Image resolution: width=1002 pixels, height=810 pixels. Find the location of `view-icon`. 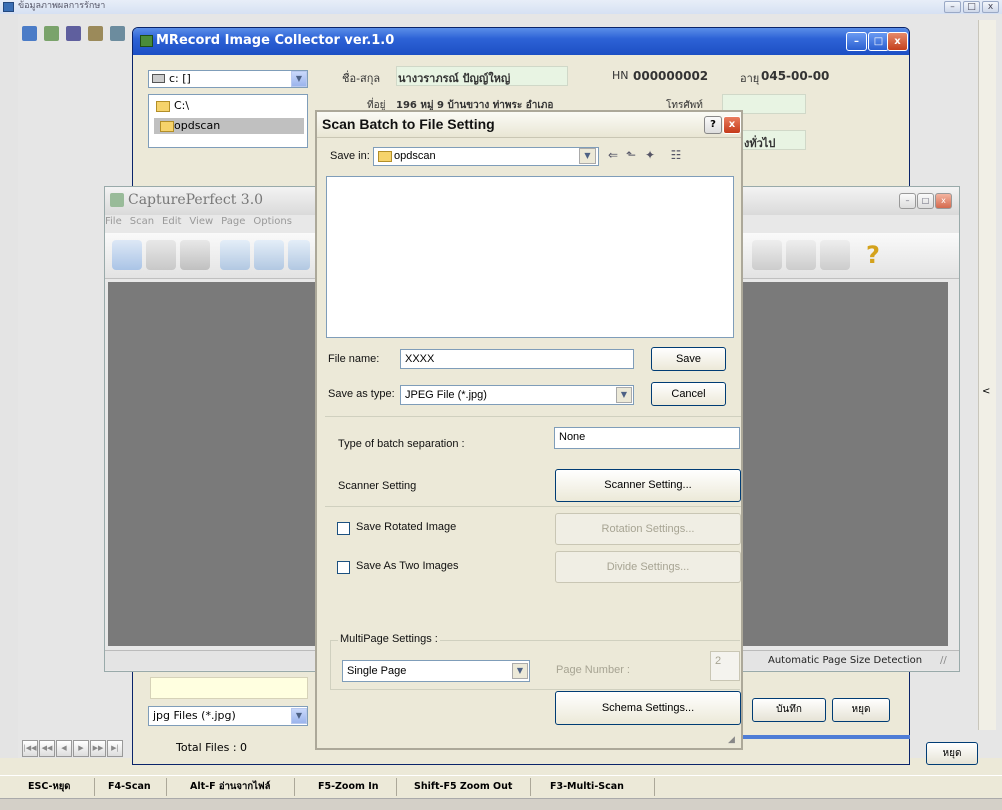

view-icon is located at coordinates (73, 33).